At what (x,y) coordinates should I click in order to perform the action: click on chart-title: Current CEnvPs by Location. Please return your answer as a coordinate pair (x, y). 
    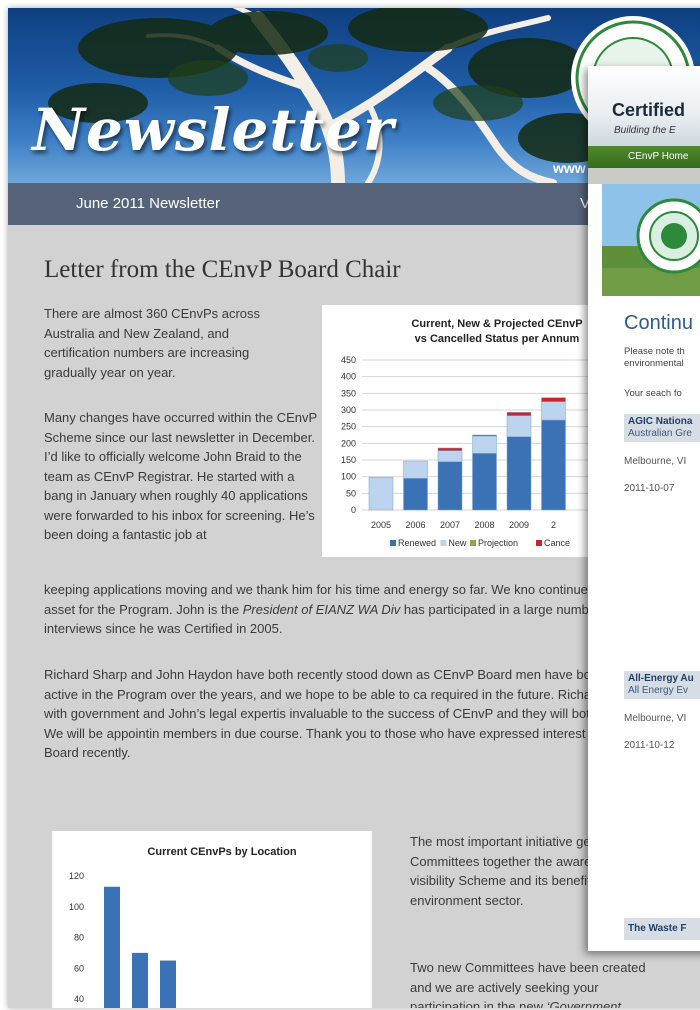
    Looking at the image, I should click on (221, 852).